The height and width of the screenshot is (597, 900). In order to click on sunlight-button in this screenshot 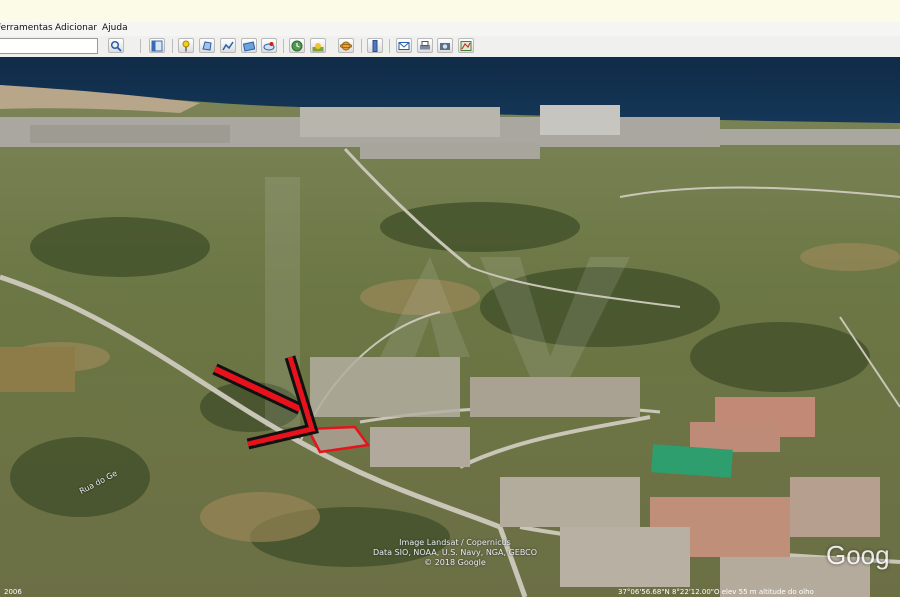, I will do `click(318, 45)`.